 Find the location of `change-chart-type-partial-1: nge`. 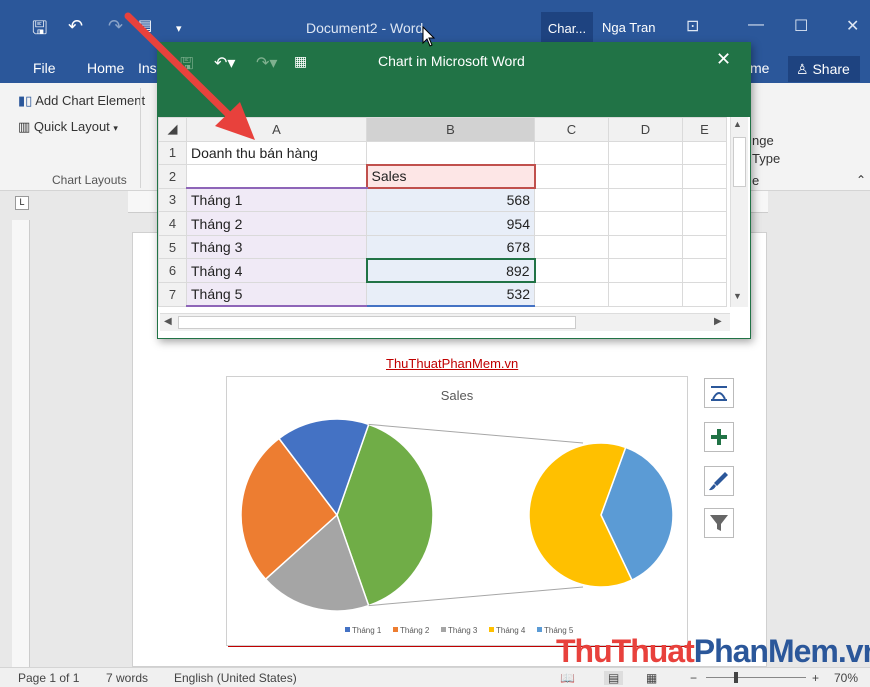

change-chart-type-partial-1: nge is located at coordinates (763, 140).